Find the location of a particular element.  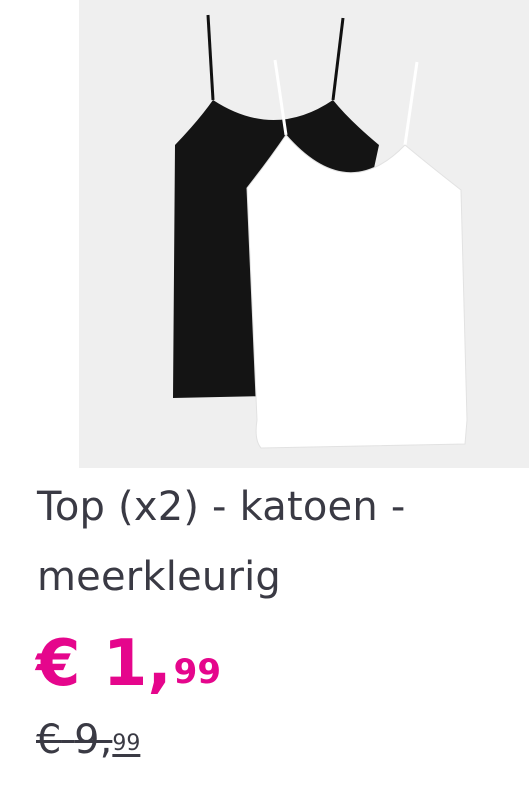

price-whole: 1, is located at coordinates (137, 664).